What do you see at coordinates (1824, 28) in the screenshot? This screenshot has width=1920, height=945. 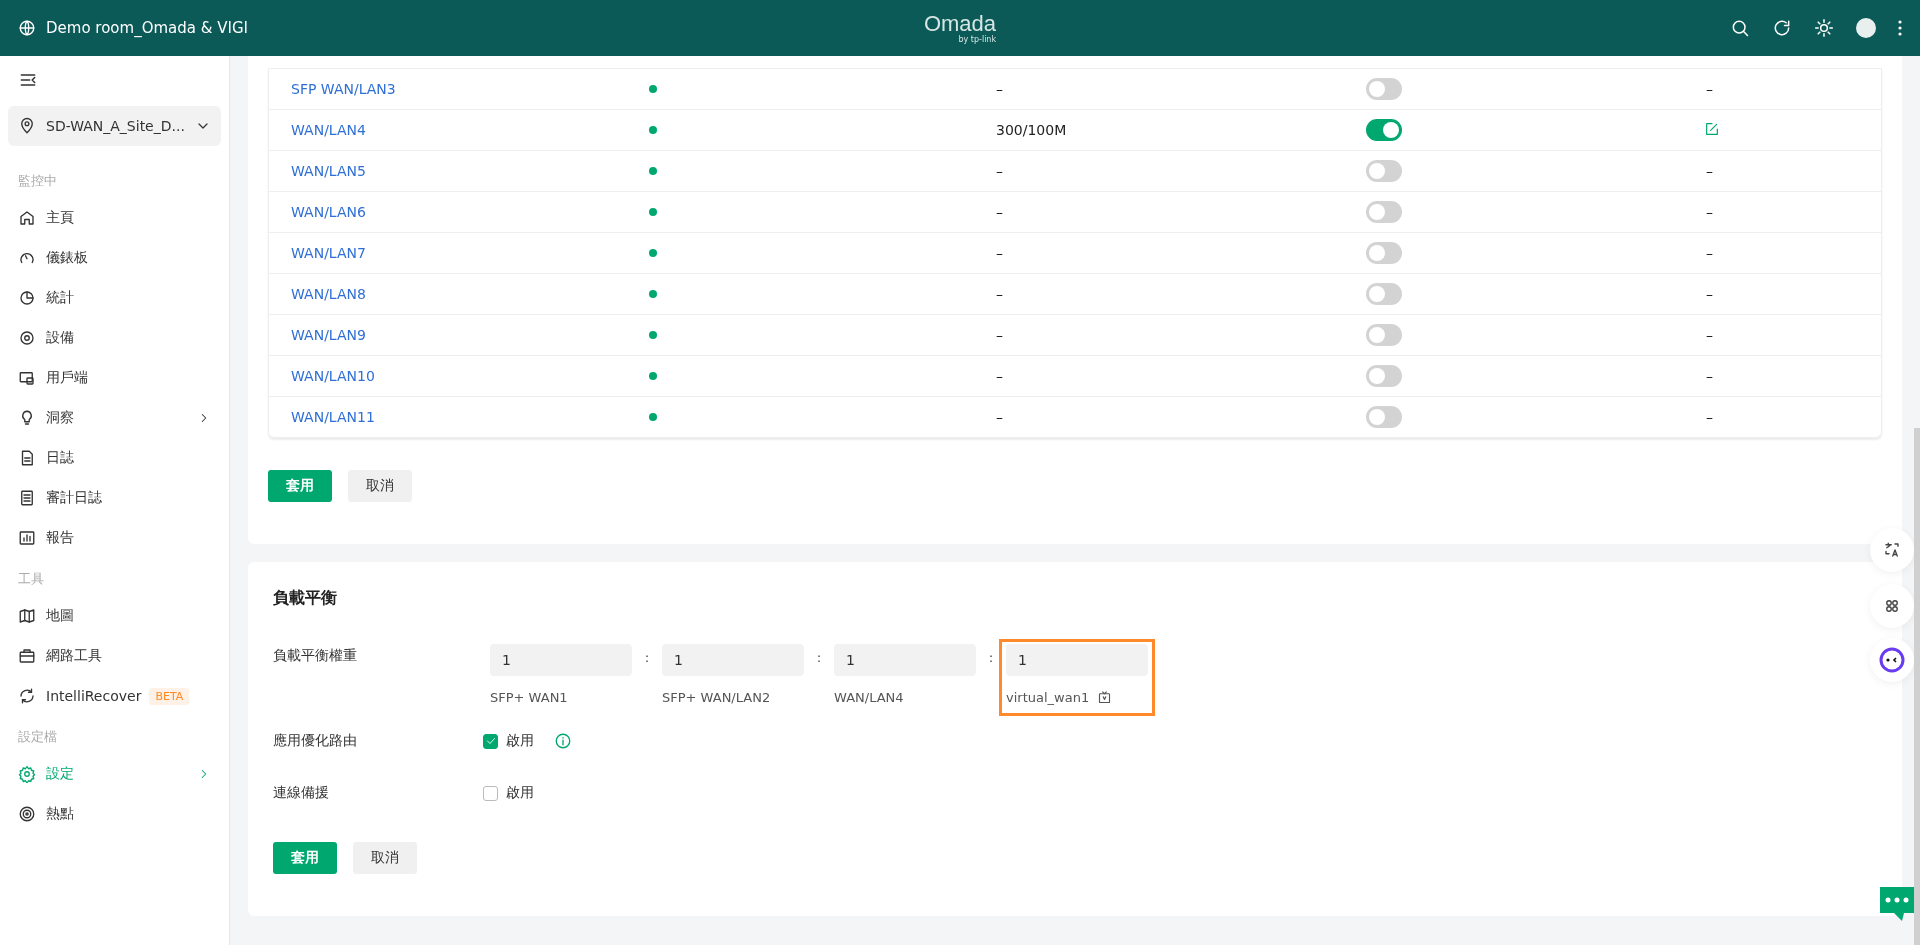 I see `sun-icon` at bounding box center [1824, 28].